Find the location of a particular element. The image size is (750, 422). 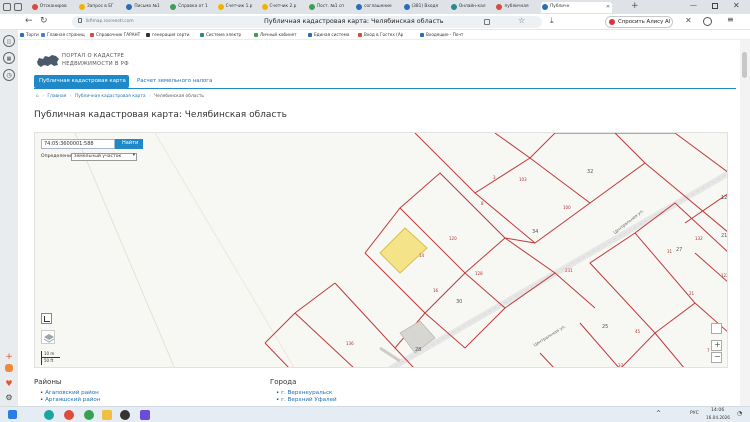

measure-tool-button is located at coordinates (46, 318).